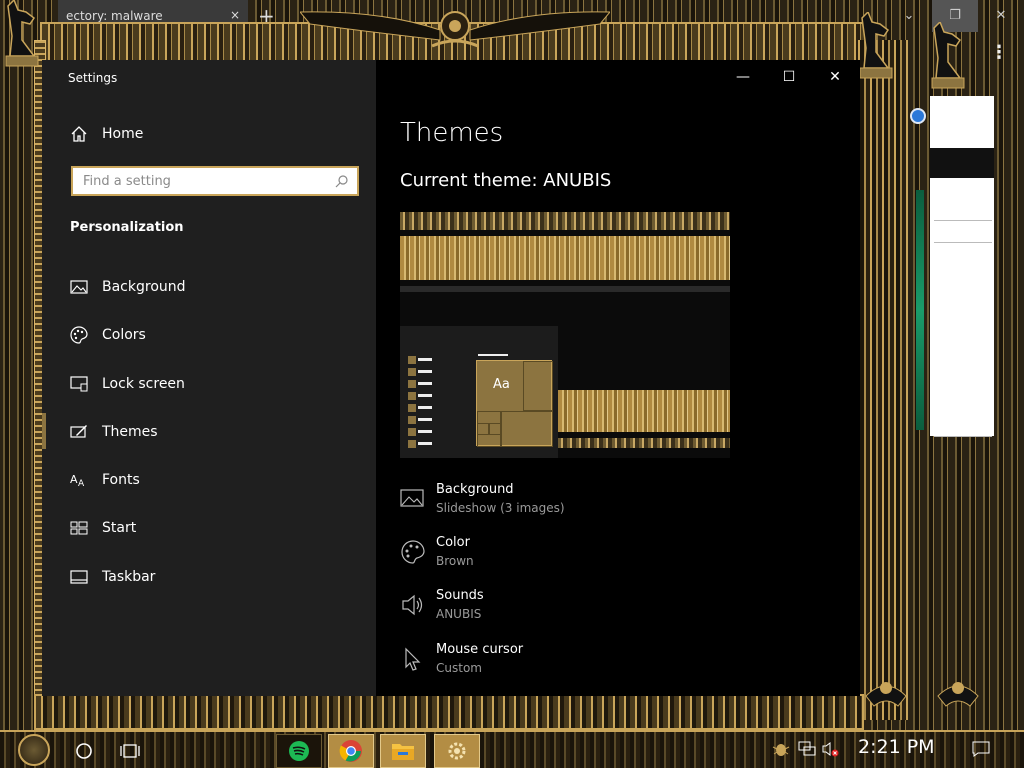 The width and height of the screenshot is (1024, 768). What do you see at coordinates (459, 614) in the screenshot?
I see `property-value: ANUBIS` at bounding box center [459, 614].